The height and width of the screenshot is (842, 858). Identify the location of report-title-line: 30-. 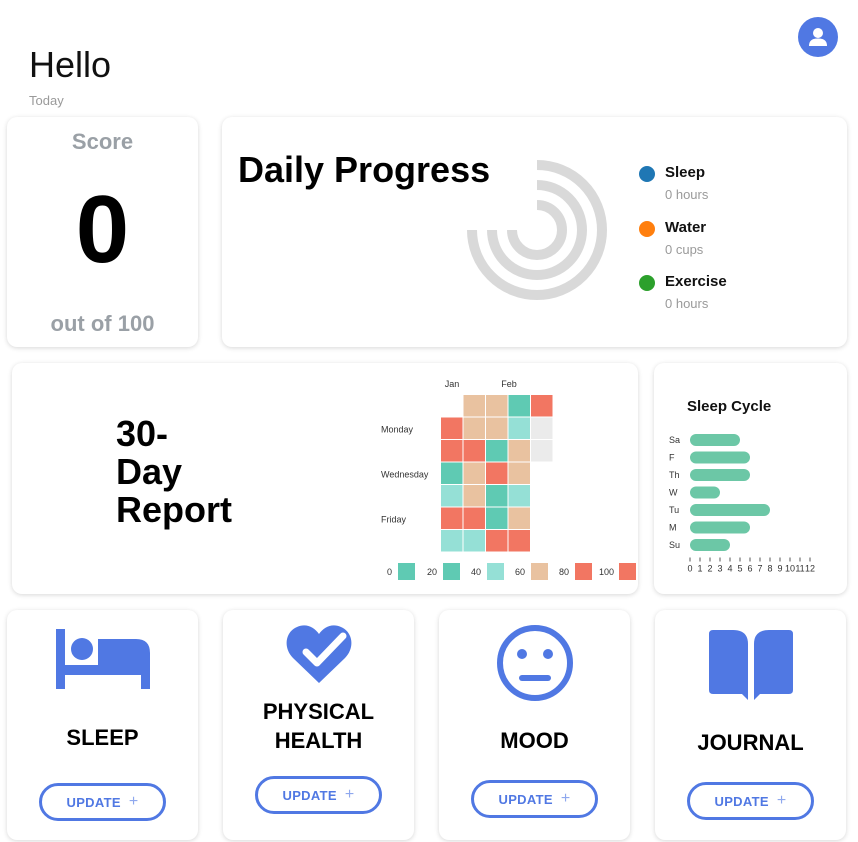
(142, 433).